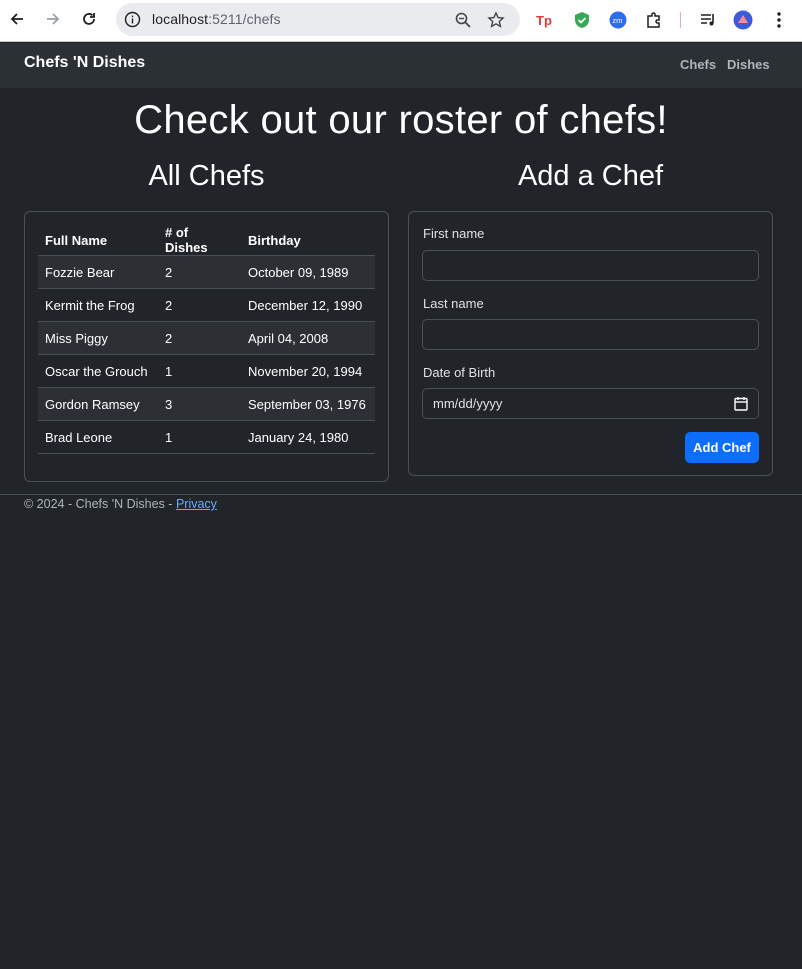 Image resolution: width=802 pixels, height=969 pixels. Describe the element at coordinates (98, 338) in the screenshot. I see `chef-name-cell: Miss Piggy` at that location.